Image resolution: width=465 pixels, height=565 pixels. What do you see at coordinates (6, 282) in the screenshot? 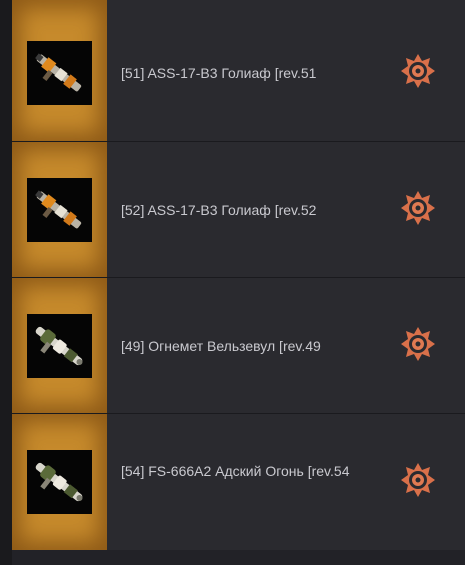
I see `list-left-edge` at bounding box center [6, 282].